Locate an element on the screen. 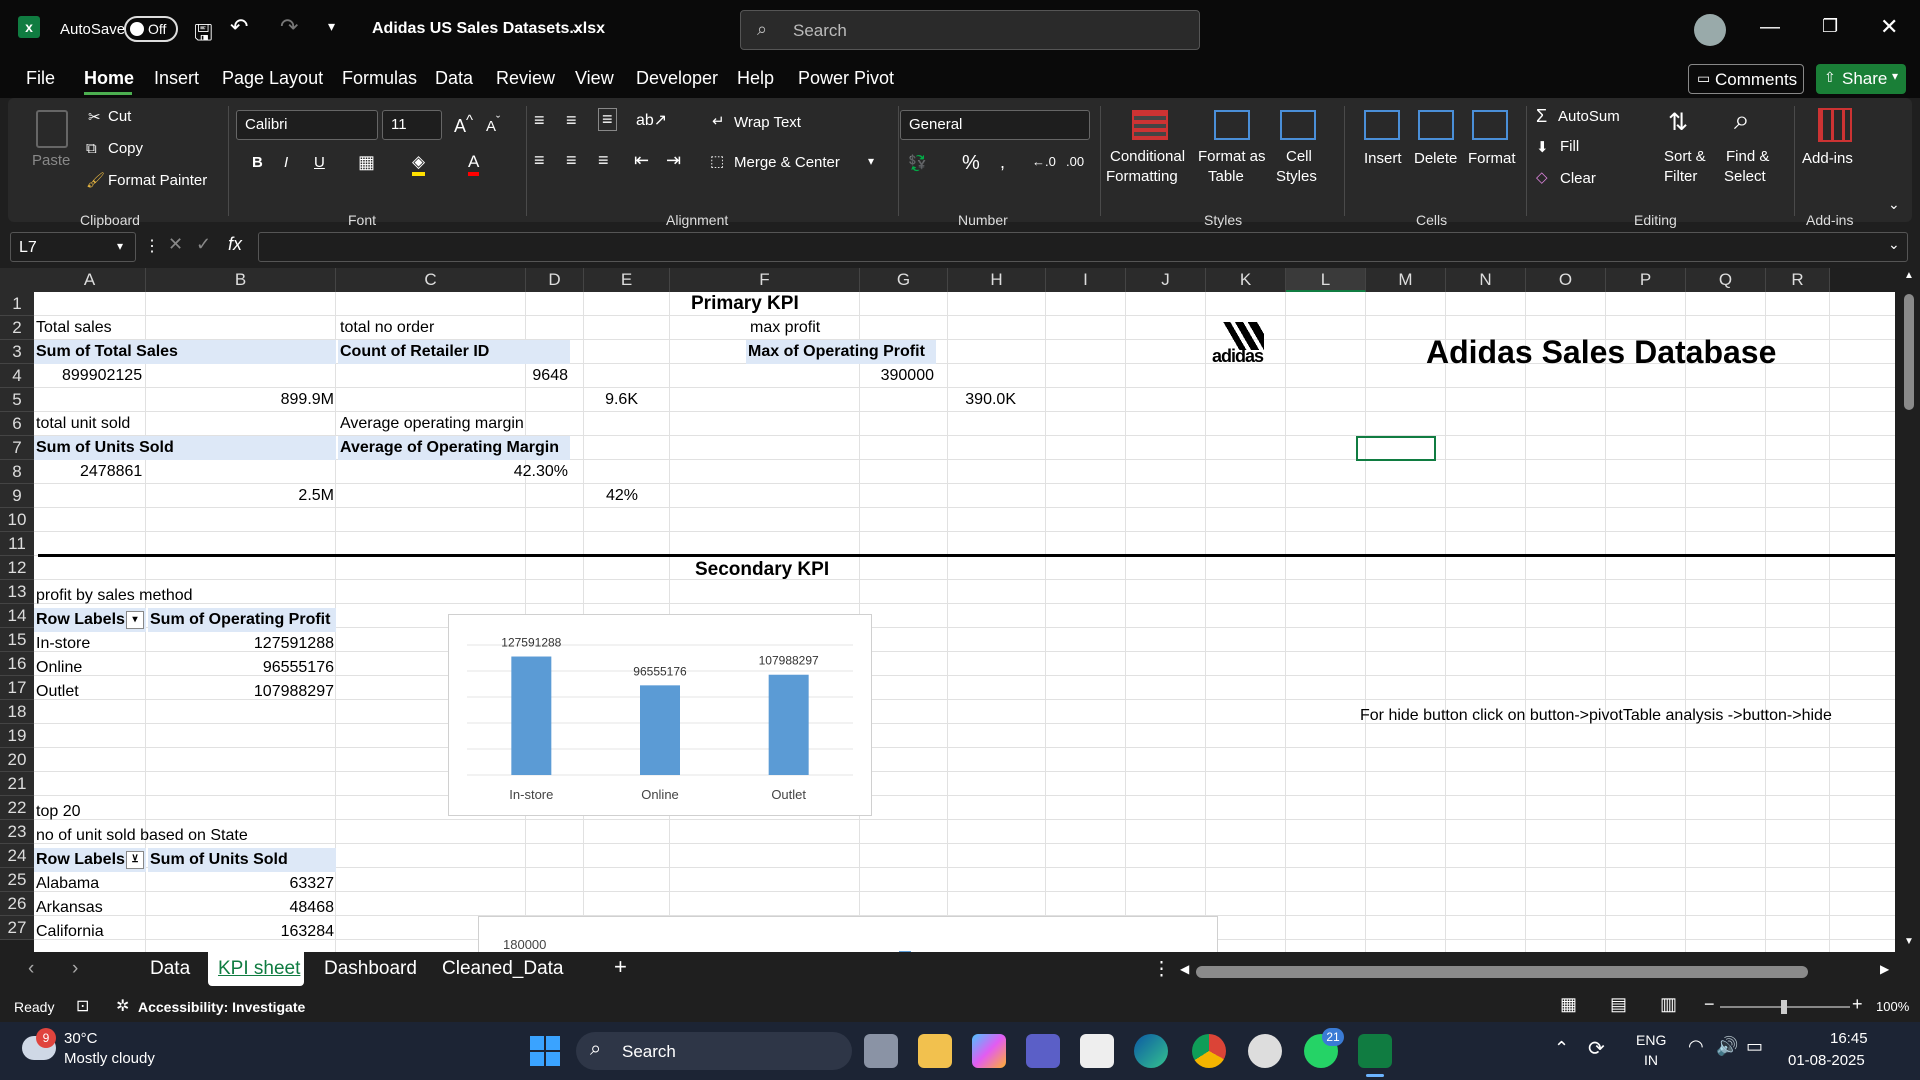 Image resolution: width=1920 pixels, height=1080 pixels. fill-color-icon: ◈ is located at coordinates (419, 164).